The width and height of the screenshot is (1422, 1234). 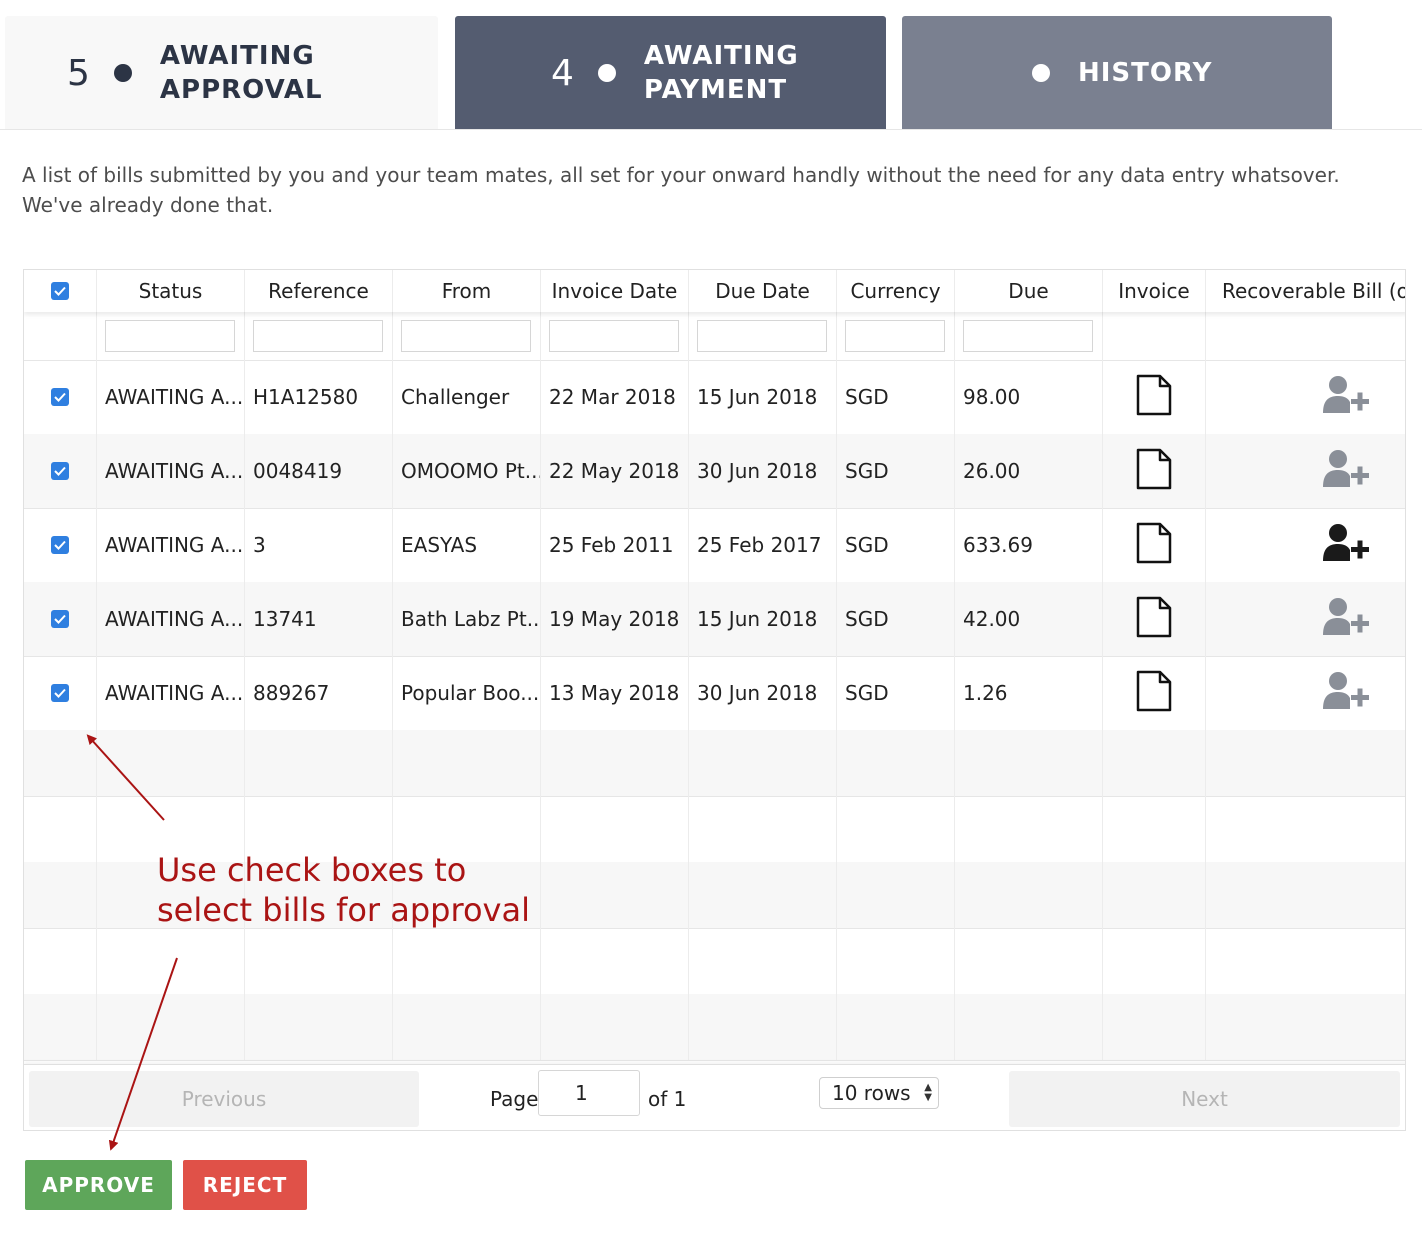 I want to click on filter-reference-input, so click(x=318, y=336).